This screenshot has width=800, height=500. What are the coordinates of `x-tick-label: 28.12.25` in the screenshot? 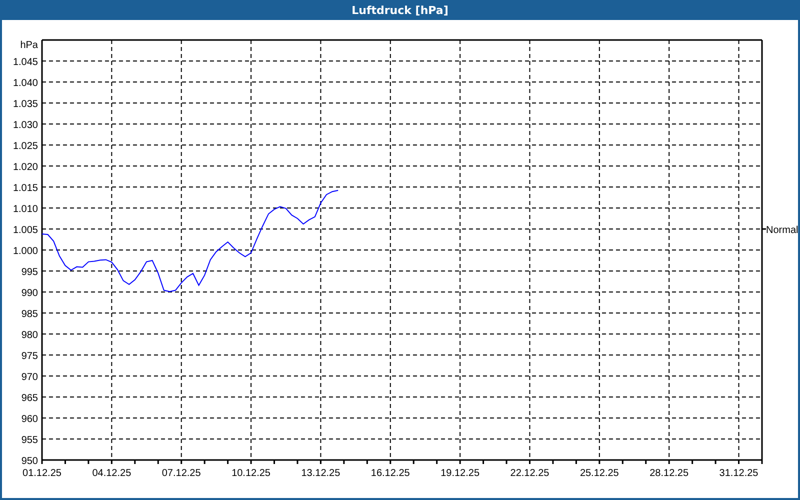 It's located at (669, 473).